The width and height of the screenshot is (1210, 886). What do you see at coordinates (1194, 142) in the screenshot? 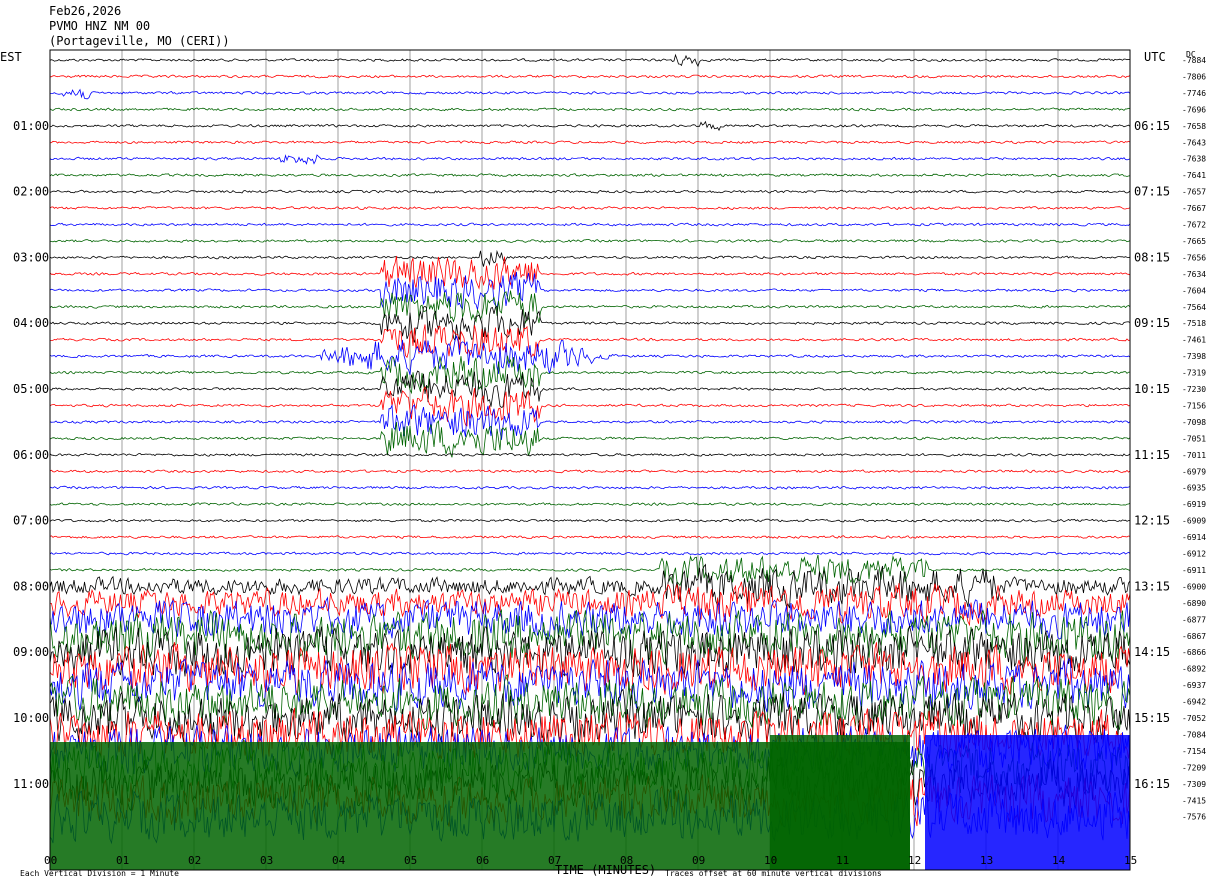
I see `dc-offset-label: -7643` at bounding box center [1194, 142].